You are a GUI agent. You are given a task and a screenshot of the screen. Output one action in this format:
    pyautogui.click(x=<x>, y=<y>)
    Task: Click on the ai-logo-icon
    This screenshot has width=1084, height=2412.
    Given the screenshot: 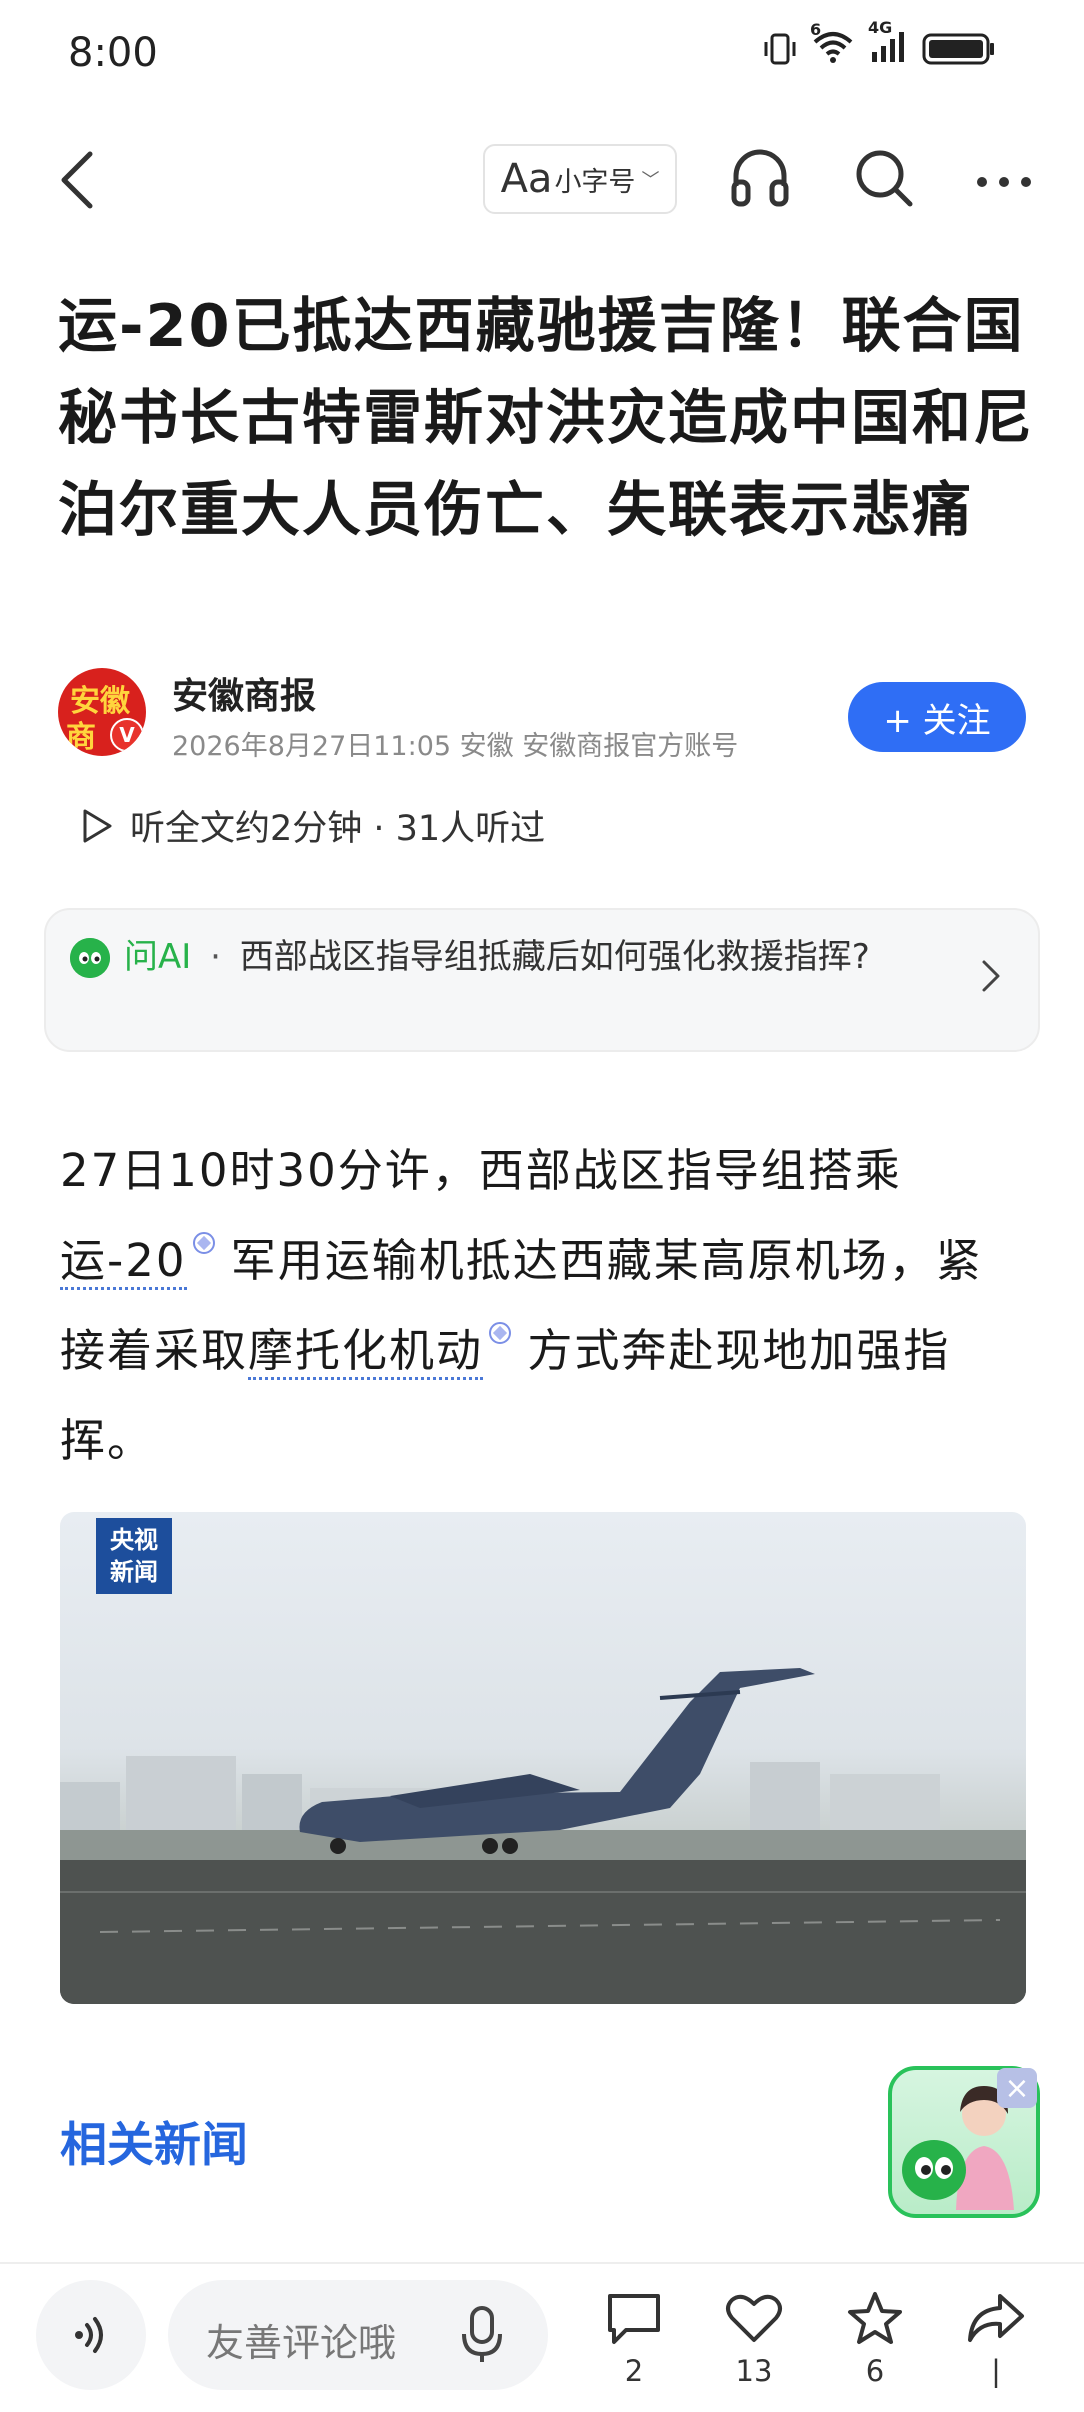 What is the action you would take?
    pyautogui.click(x=90, y=958)
    